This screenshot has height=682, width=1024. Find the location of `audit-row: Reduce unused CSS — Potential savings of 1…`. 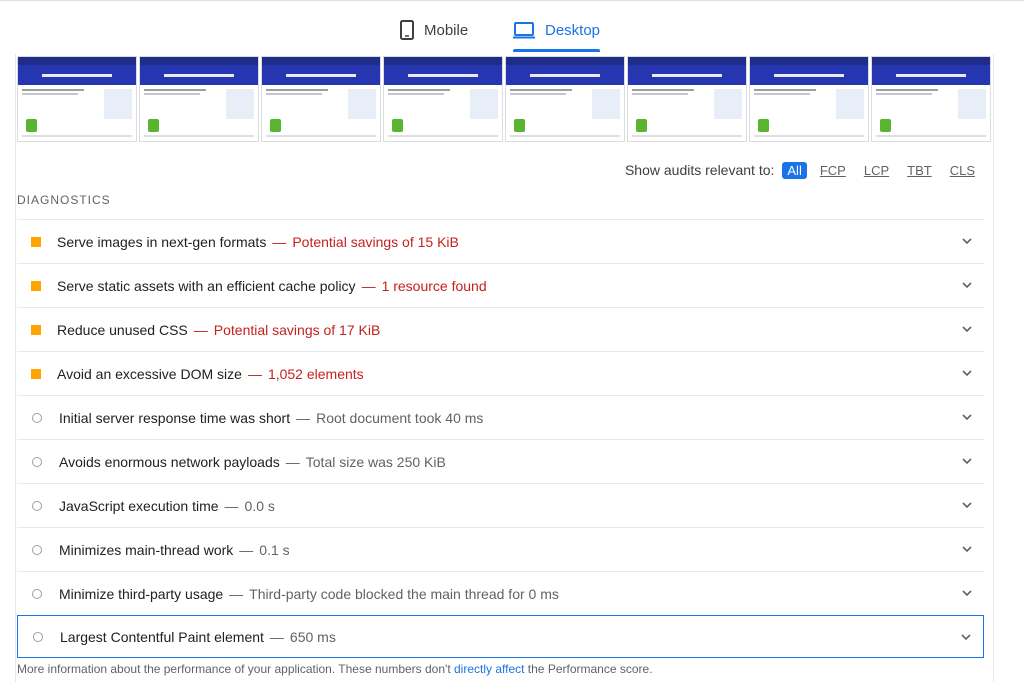

audit-row: Reduce unused CSS — Potential savings of 1… is located at coordinates (500, 329).